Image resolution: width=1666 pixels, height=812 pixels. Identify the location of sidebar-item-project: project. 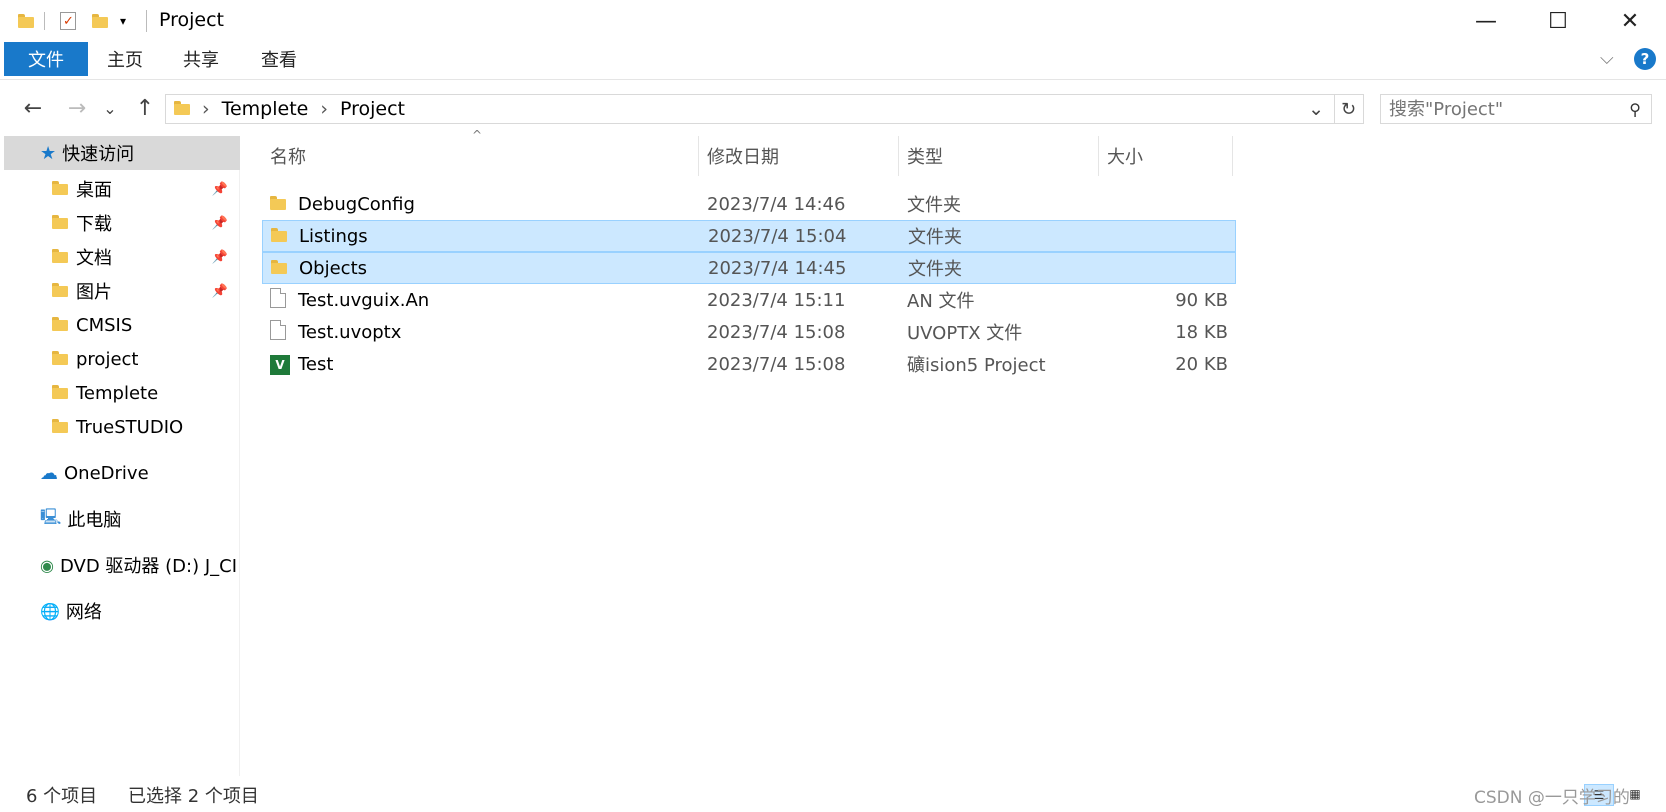
(122, 359).